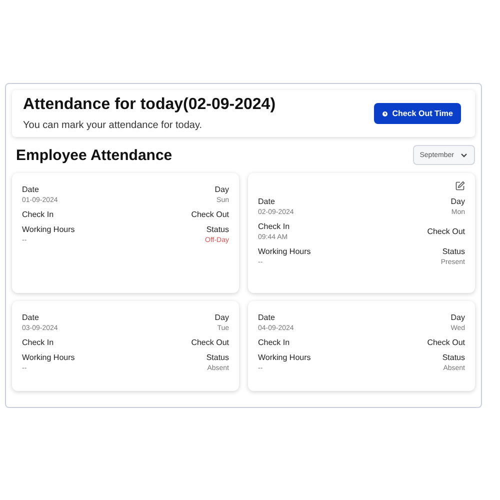 The image size is (500, 500). I want to click on chevron-down-icon, so click(464, 155).